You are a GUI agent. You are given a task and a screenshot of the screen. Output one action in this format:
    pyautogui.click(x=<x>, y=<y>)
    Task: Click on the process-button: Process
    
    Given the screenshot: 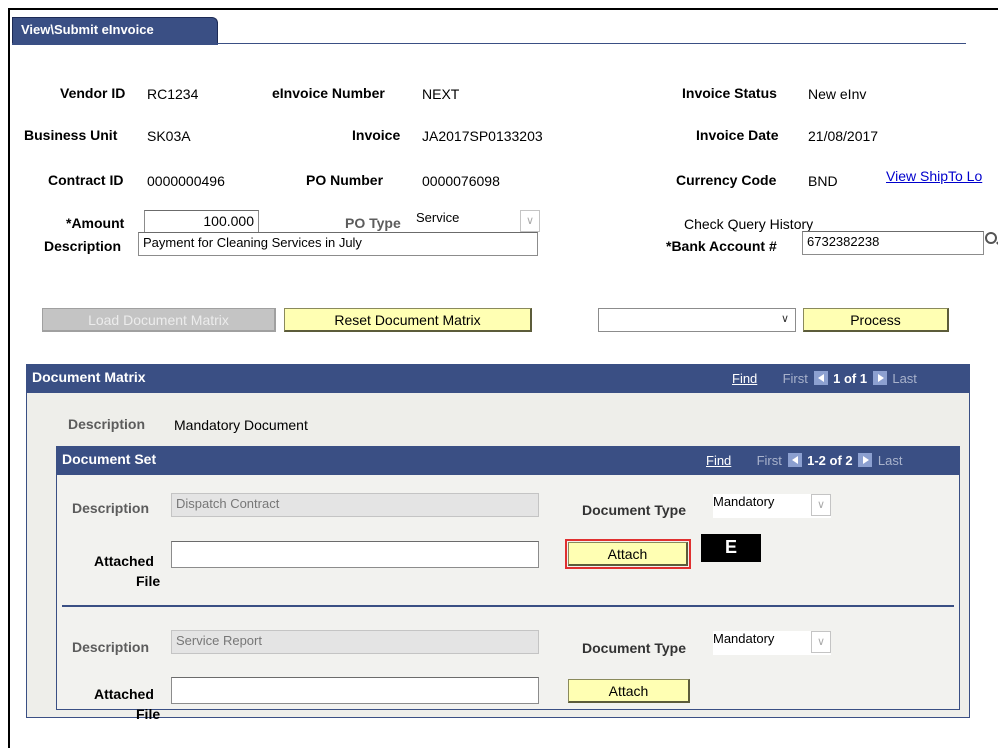 What is the action you would take?
    pyautogui.click(x=876, y=320)
    